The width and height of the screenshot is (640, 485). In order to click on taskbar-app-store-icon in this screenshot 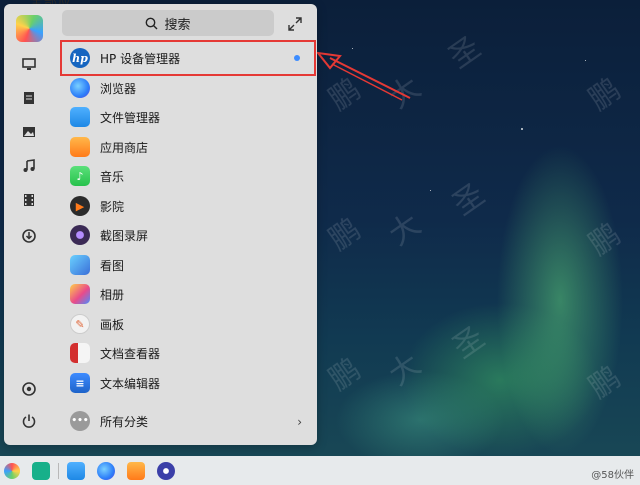, I will do `click(76, 470)`.